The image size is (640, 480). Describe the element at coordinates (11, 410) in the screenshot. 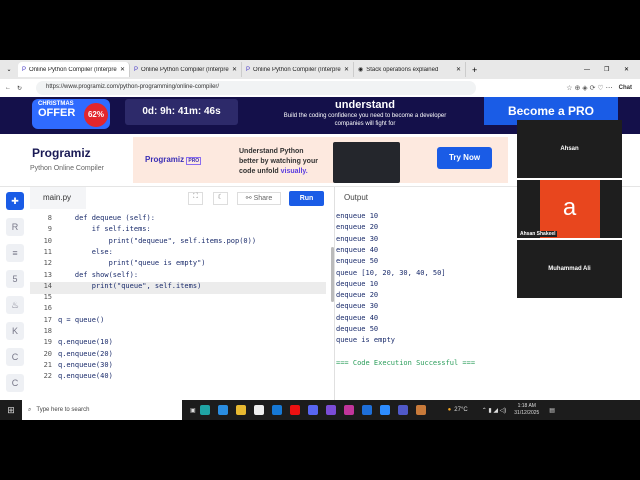

I see `windows-start-icon: ⊞` at that location.